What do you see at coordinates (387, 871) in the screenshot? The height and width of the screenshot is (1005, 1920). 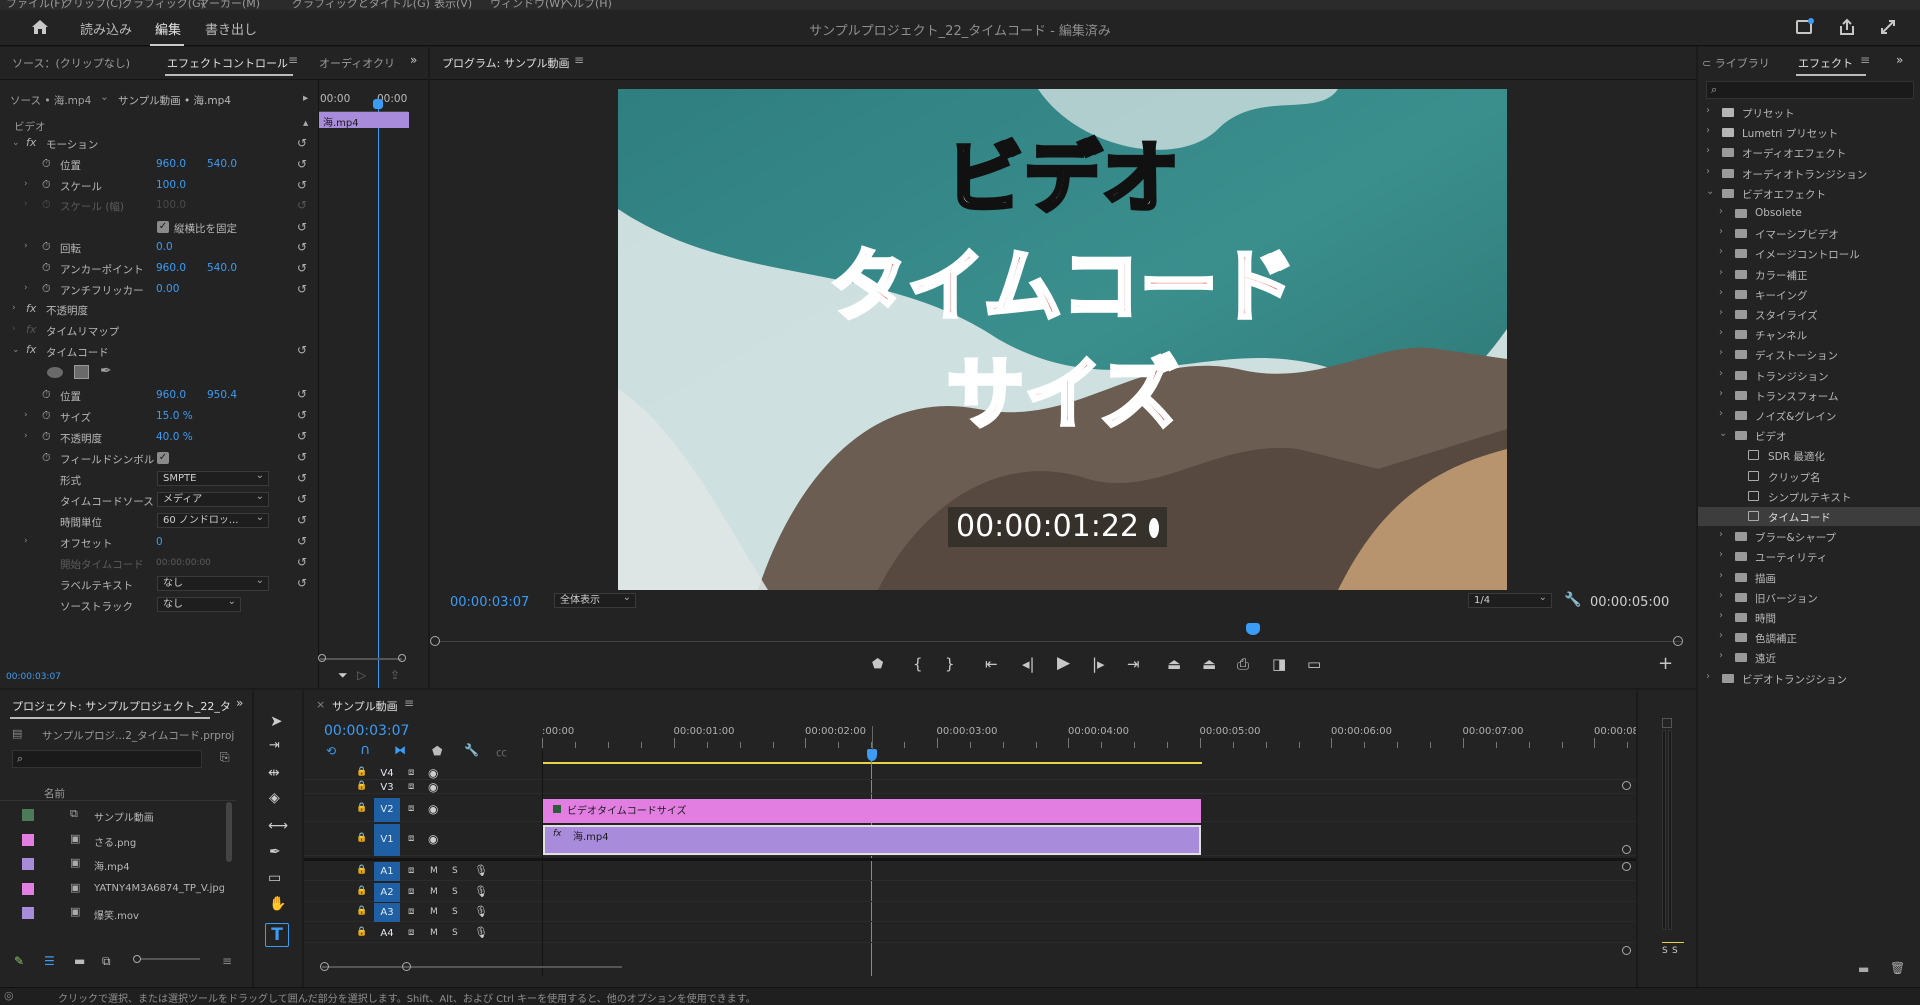 I see `track-target-a1: A1` at bounding box center [387, 871].